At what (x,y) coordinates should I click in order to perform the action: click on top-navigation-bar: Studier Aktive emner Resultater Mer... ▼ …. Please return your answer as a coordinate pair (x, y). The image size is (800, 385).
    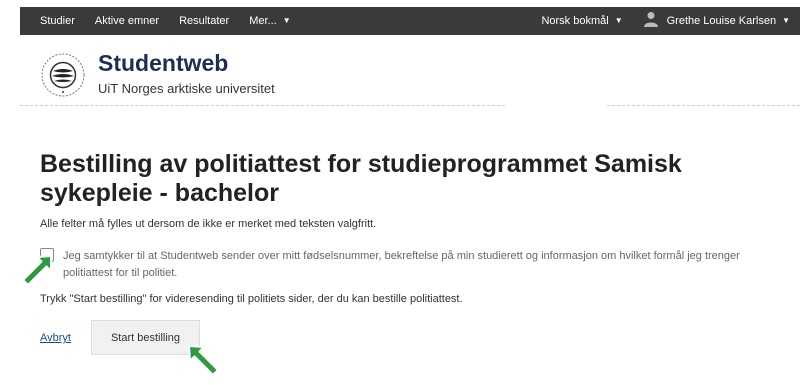
    Looking at the image, I should click on (410, 21).